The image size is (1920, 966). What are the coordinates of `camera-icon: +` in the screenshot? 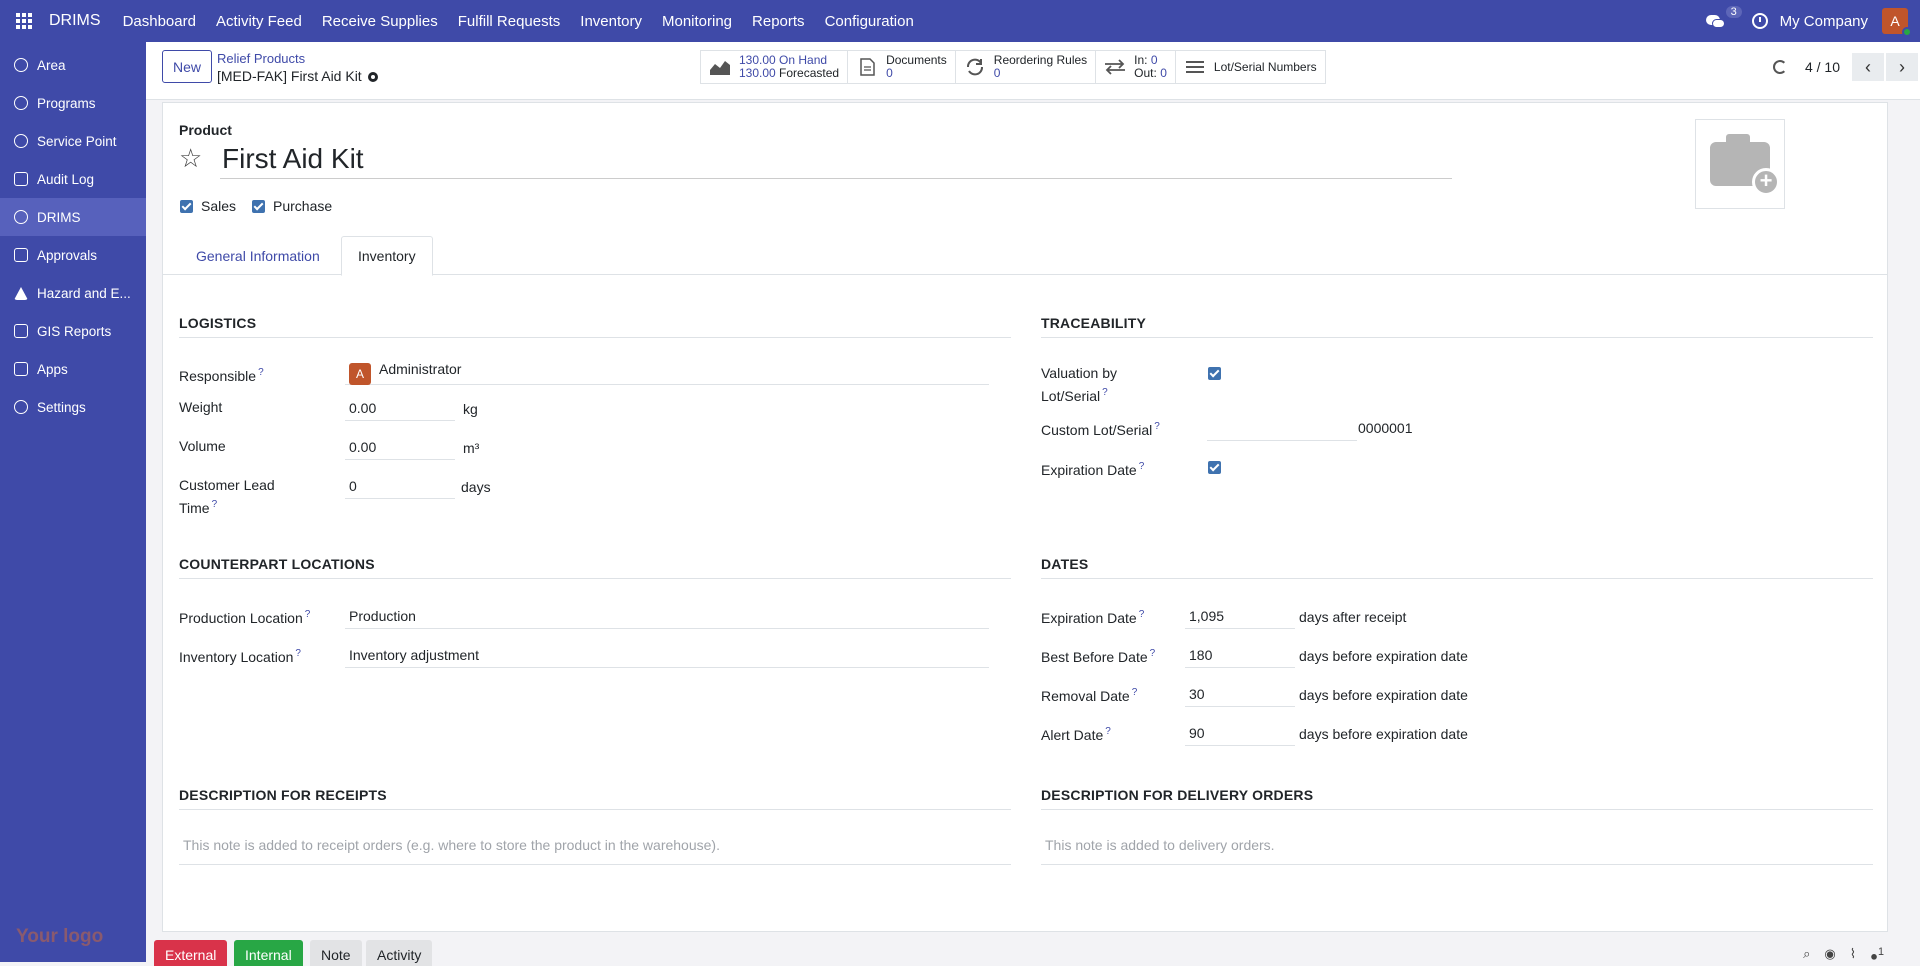 It's located at (1745, 165).